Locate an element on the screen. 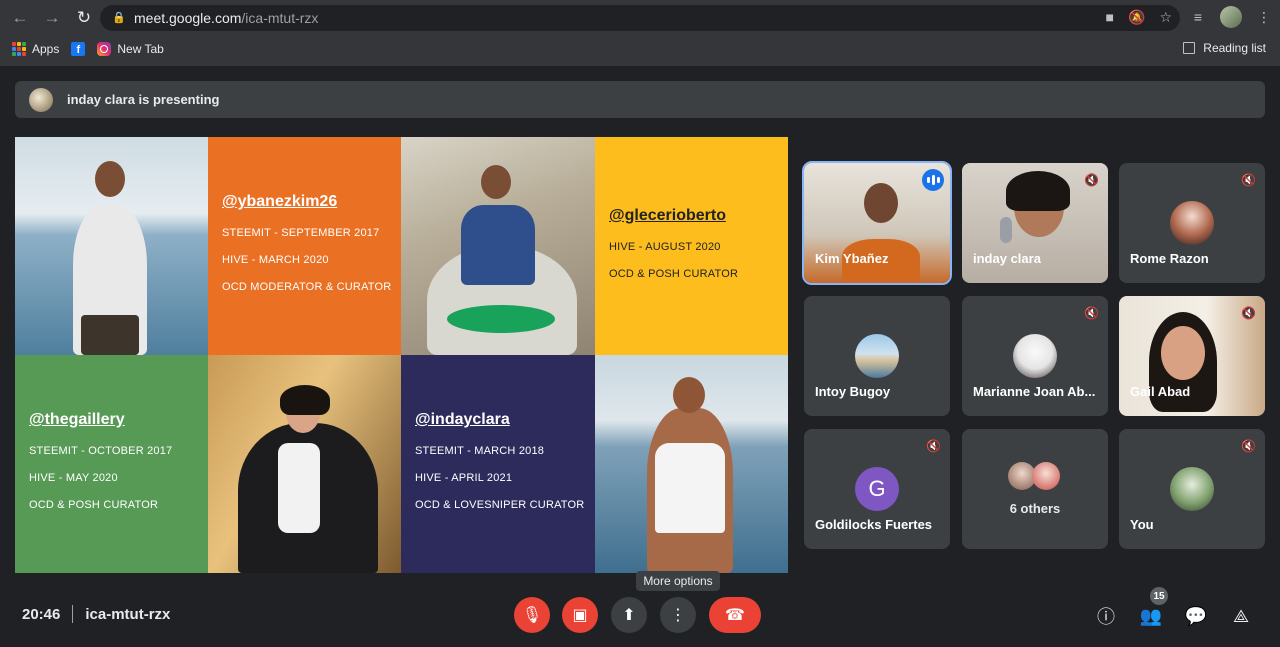  more-vert-icon: ⋮ is located at coordinates (678, 615).